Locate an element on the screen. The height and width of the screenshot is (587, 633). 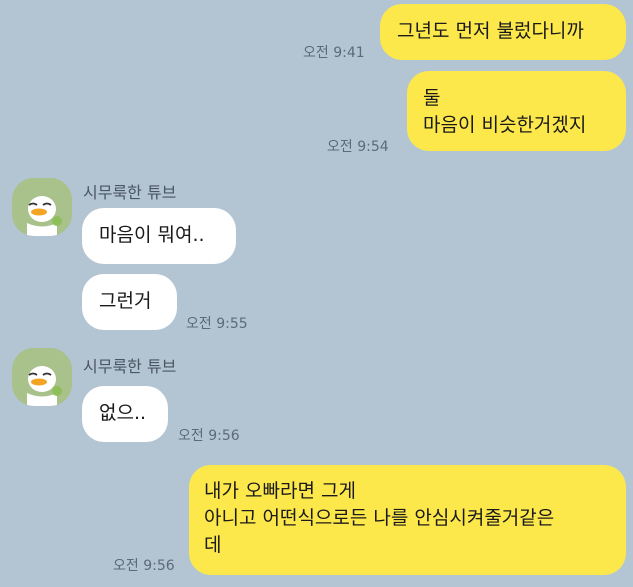
my-message-bubble: 내가 오빠라면 그게 아니고 어떤식으로든 나를 안심시켜줄거같은 데 is located at coordinates (407, 520).